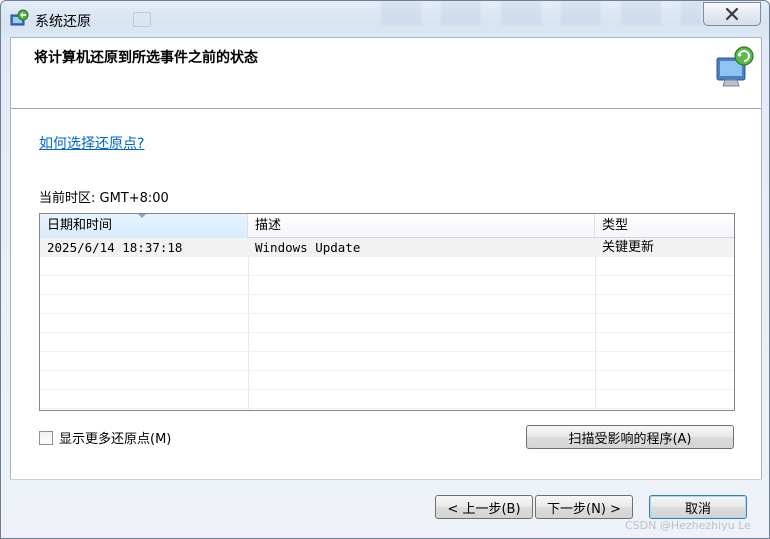  What do you see at coordinates (142, 216) in the screenshot?
I see `sort-descending-icon` at bounding box center [142, 216].